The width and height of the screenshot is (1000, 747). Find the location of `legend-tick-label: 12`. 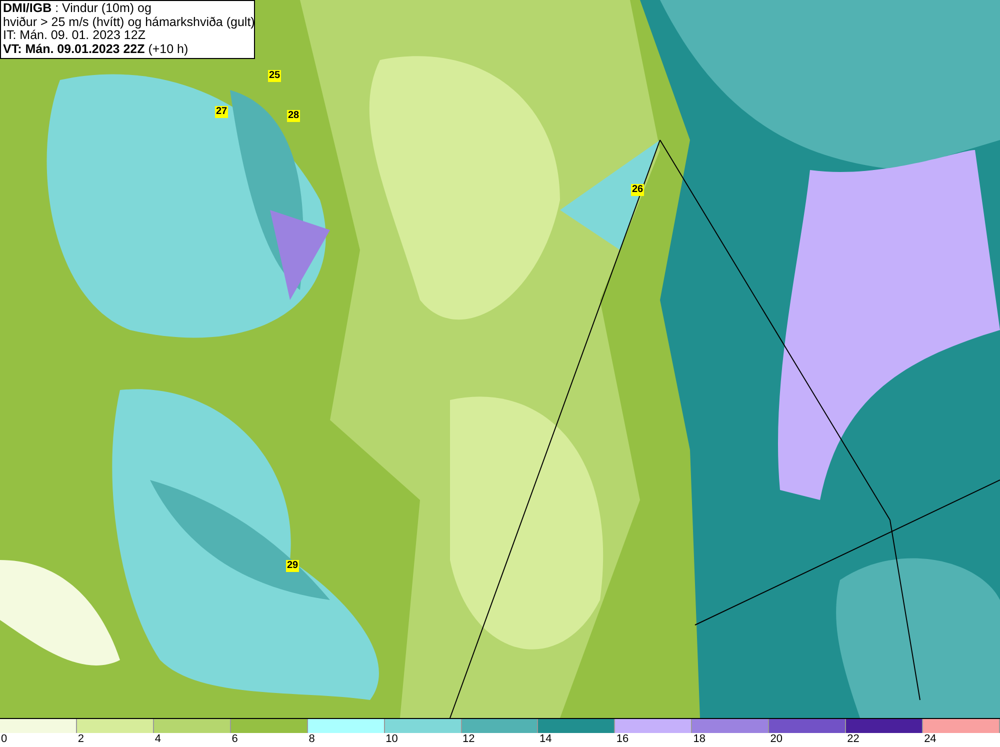

legend-tick-label: 12 is located at coordinates (468, 739).